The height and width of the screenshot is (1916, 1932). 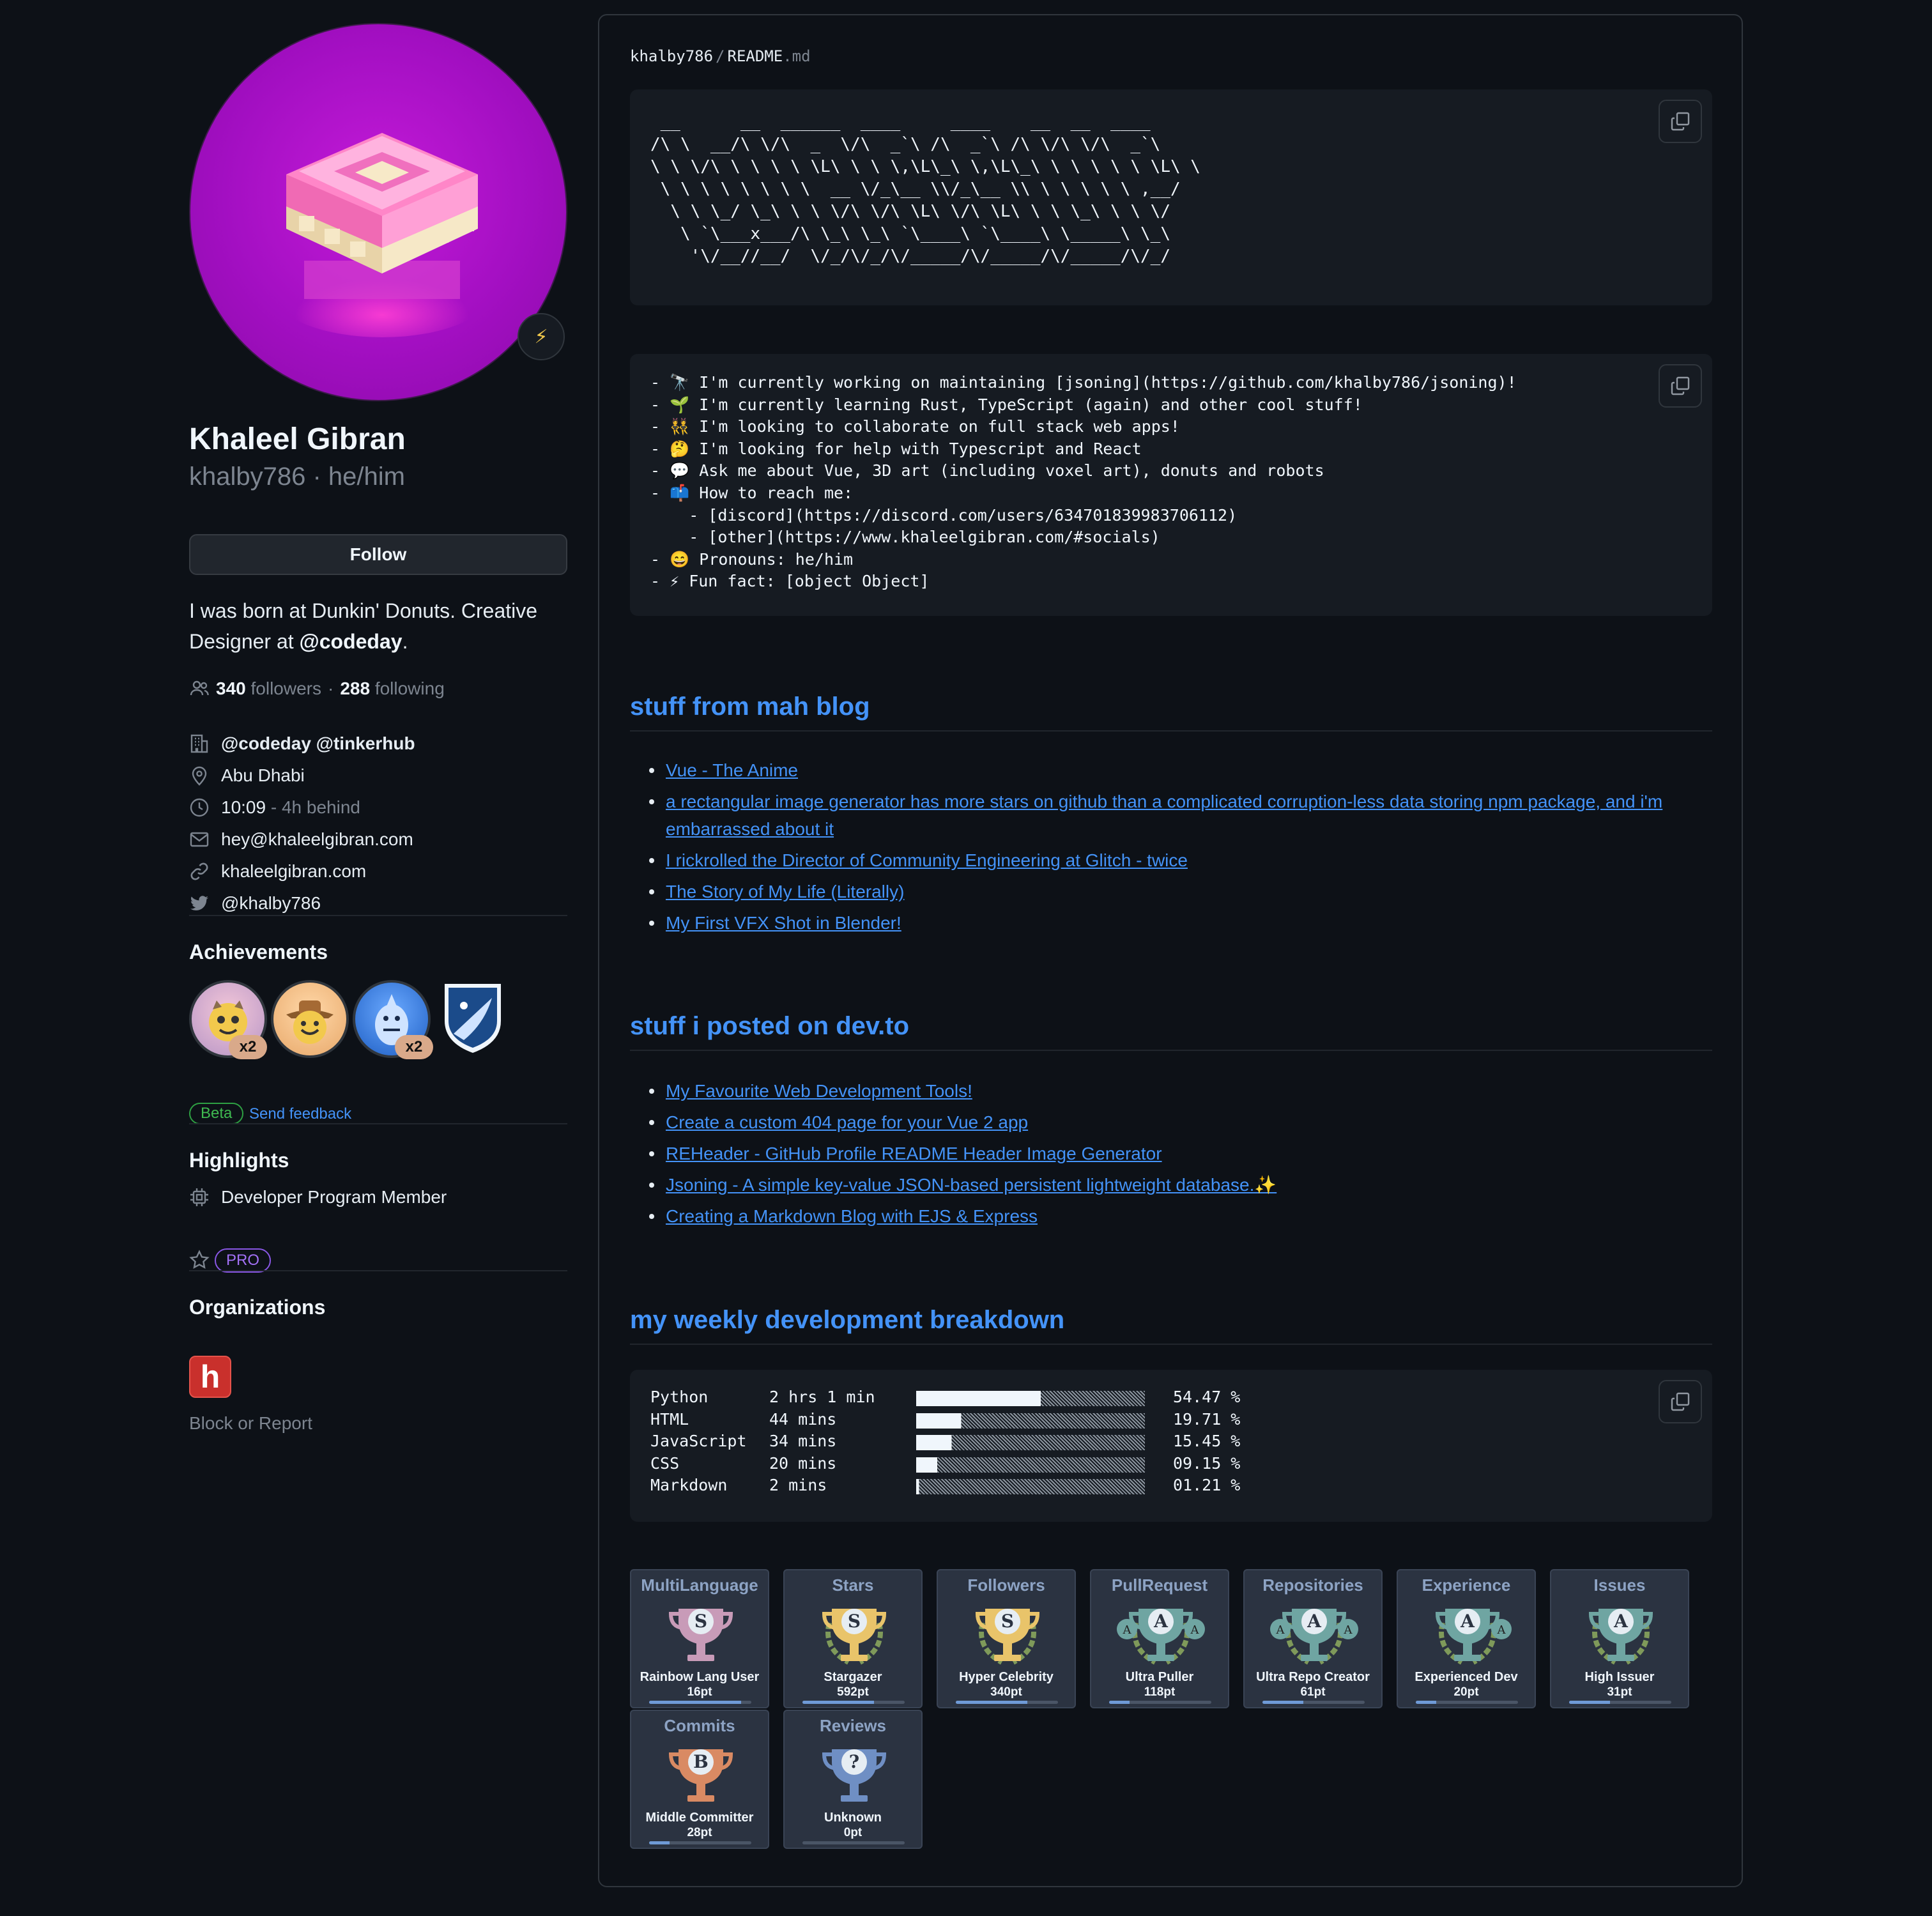 I want to click on trophy-icon: A AA, so click(x=1161, y=1637).